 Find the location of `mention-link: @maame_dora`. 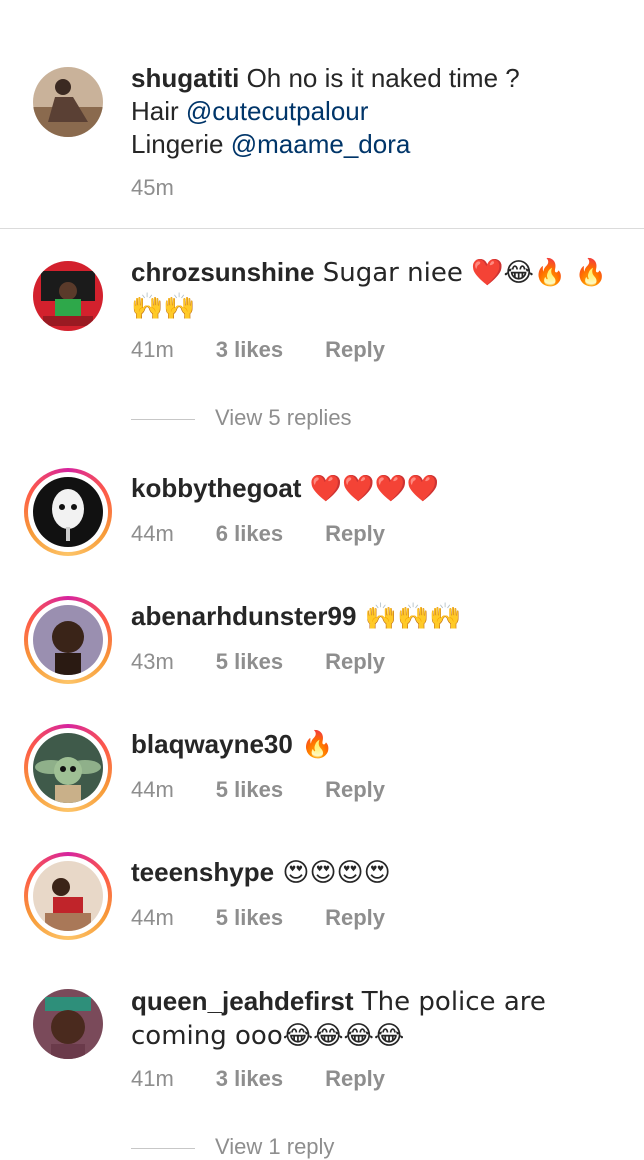

mention-link: @maame_dora is located at coordinates (321, 144).